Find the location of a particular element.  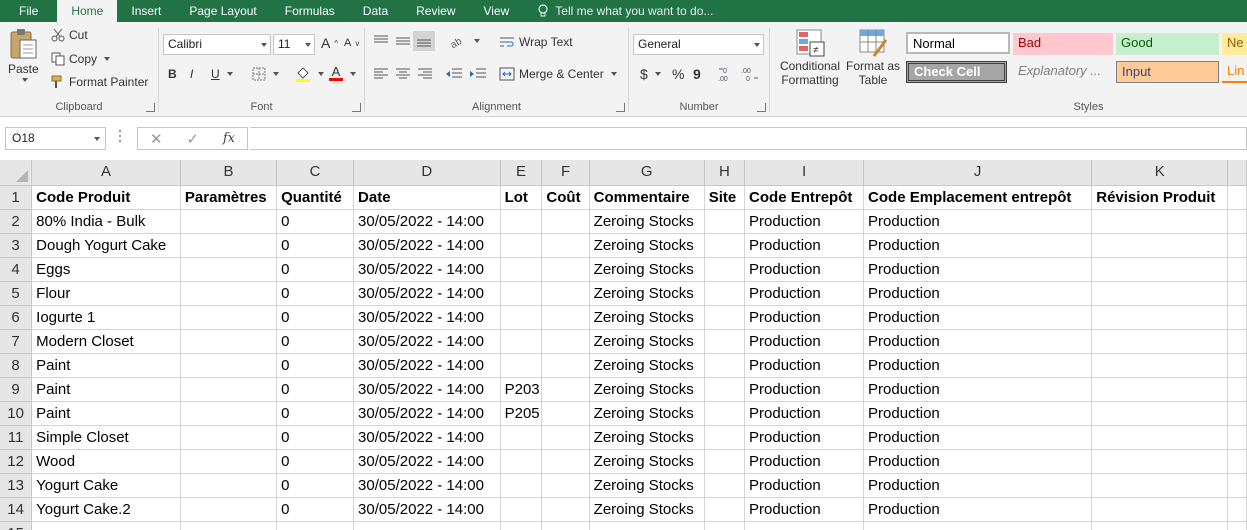

cell-f12 is located at coordinates (565, 461).